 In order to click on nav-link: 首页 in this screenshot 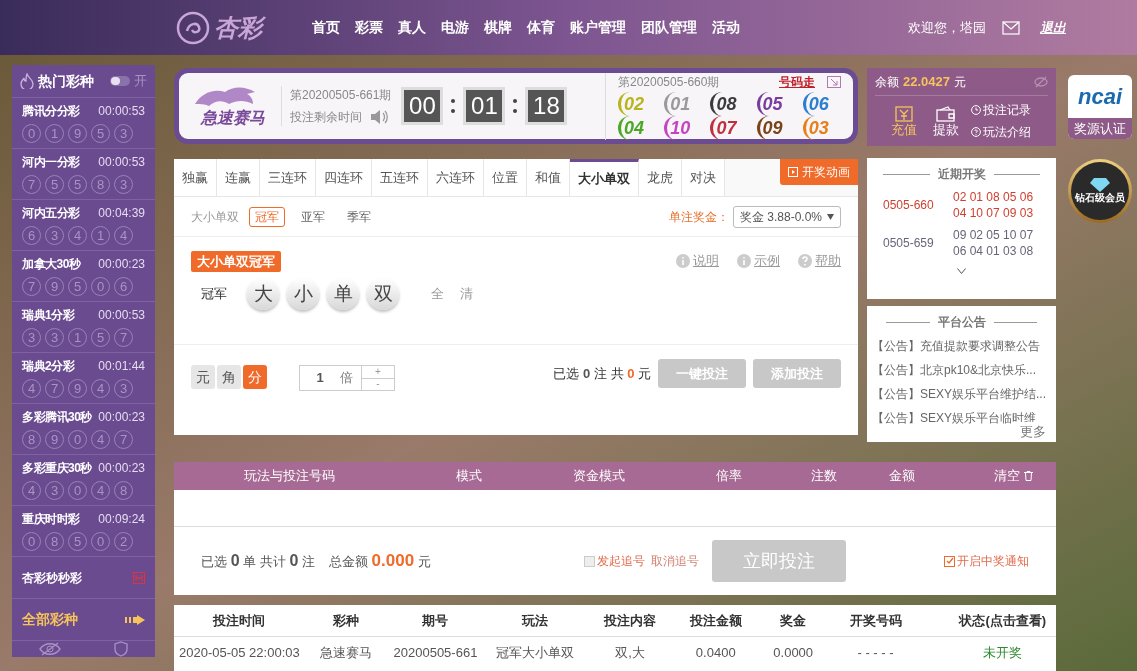, I will do `click(326, 27)`.